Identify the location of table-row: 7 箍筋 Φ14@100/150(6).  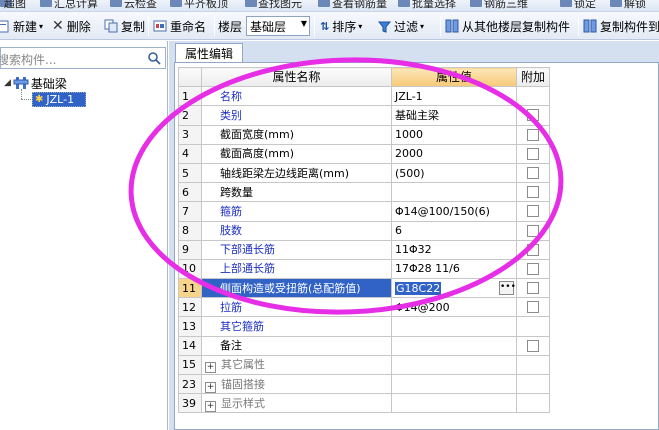
(364, 211).